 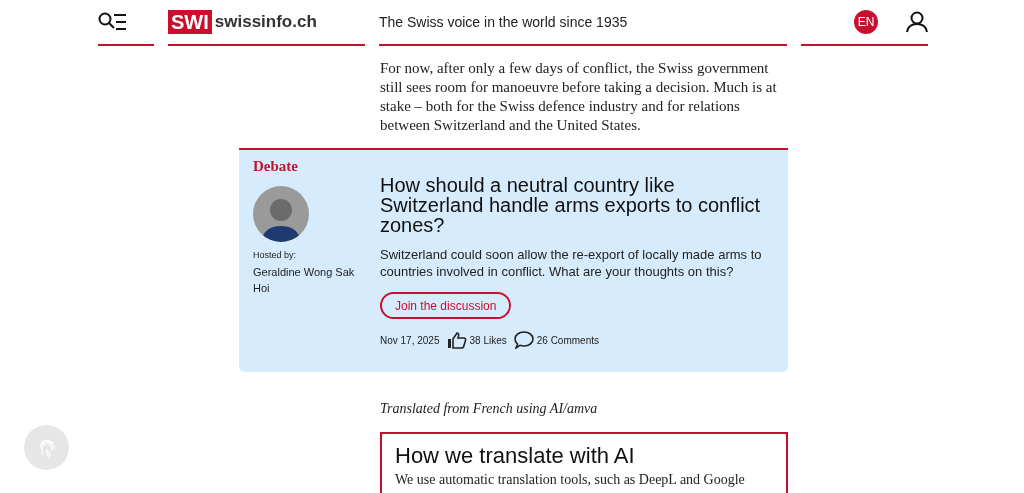 What do you see at coordinates (567, 340) in the screenshot?
I see `comments-count: 26 Comments` at bounding box center [567, 340].